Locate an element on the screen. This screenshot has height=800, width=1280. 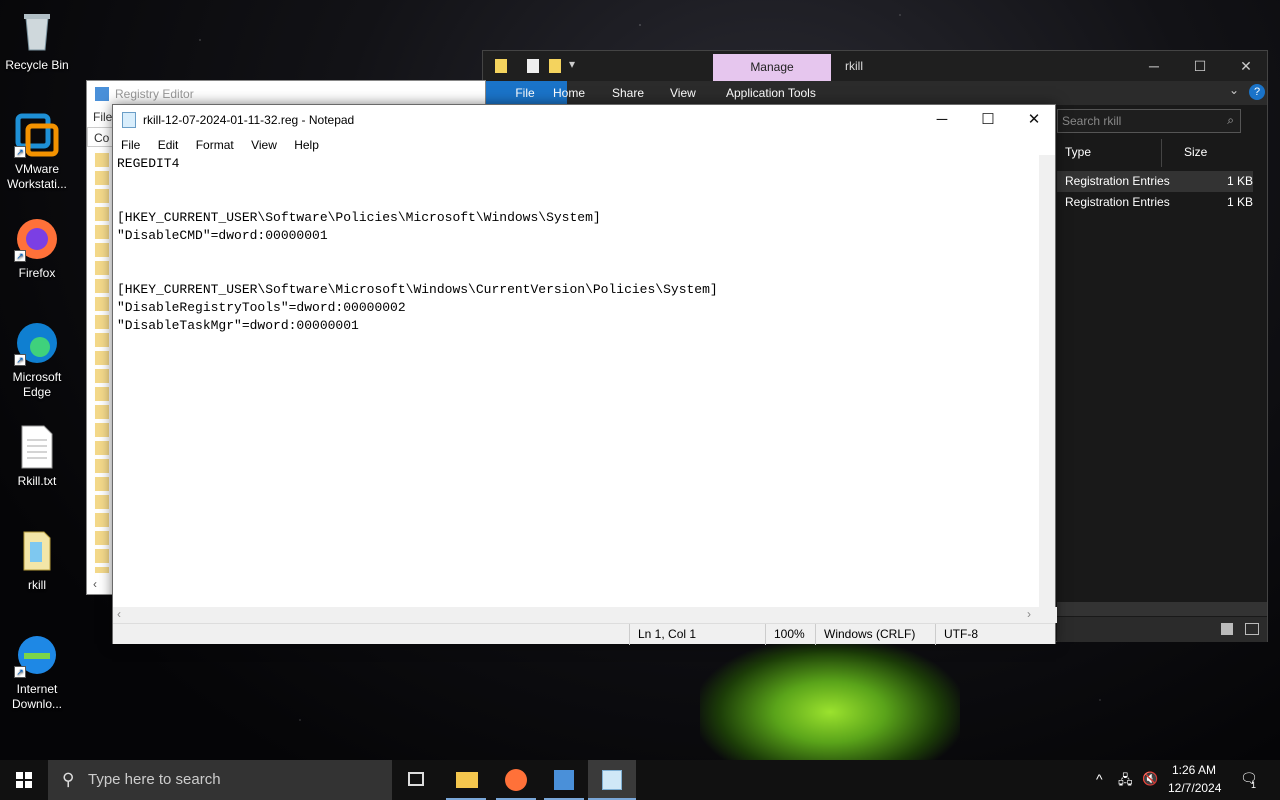
text-file-icon is located at coordinates (37, 447).